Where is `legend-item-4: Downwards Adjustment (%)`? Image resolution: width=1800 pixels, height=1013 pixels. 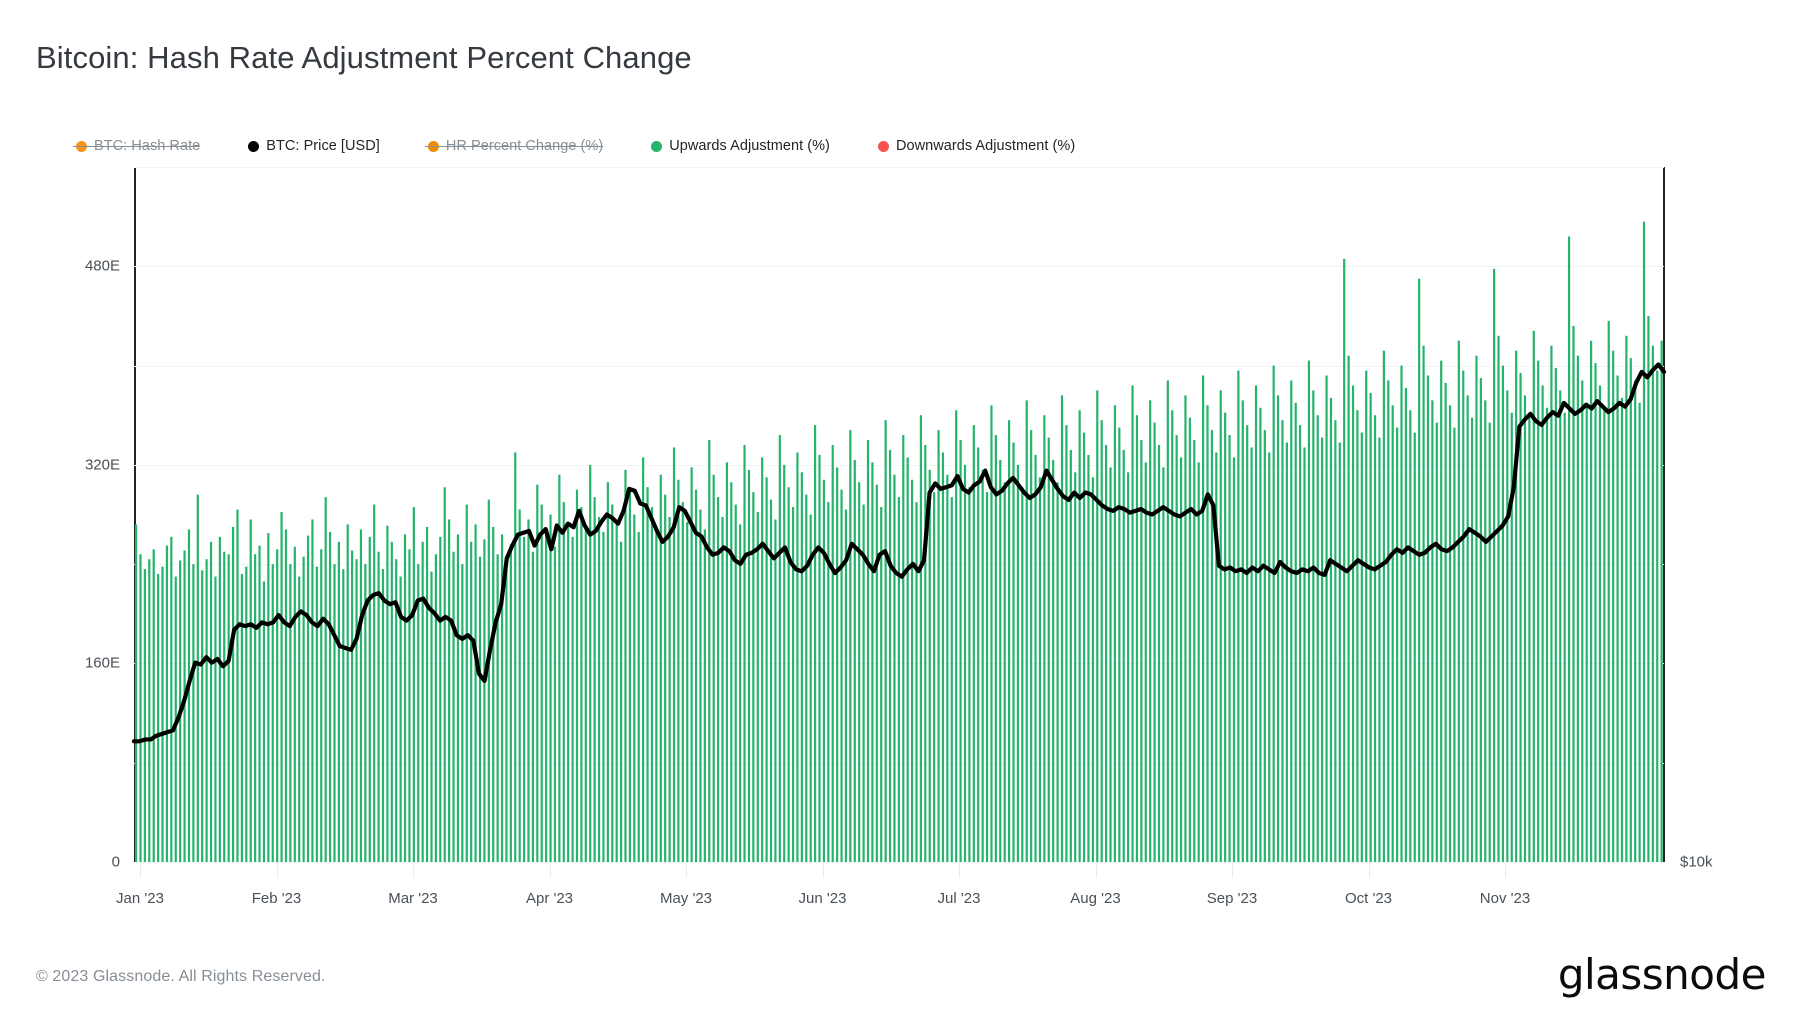 legend-item-4: Downwards Adjustment (%) is located at coordinates (976, 146).